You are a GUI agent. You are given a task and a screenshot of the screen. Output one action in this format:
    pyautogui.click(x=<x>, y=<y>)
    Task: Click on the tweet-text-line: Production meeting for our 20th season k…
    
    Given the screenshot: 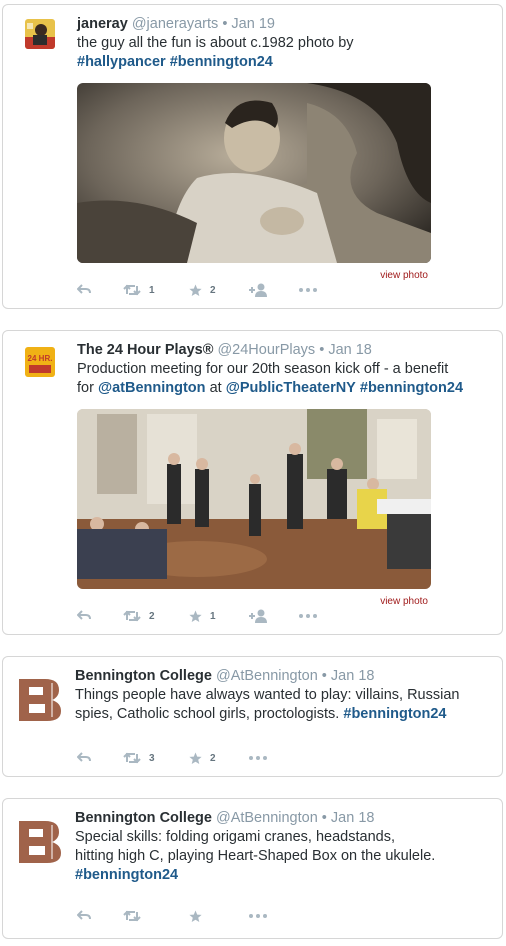 What is the action you would take?
    pyautogui.click(x=263, y=369)
    